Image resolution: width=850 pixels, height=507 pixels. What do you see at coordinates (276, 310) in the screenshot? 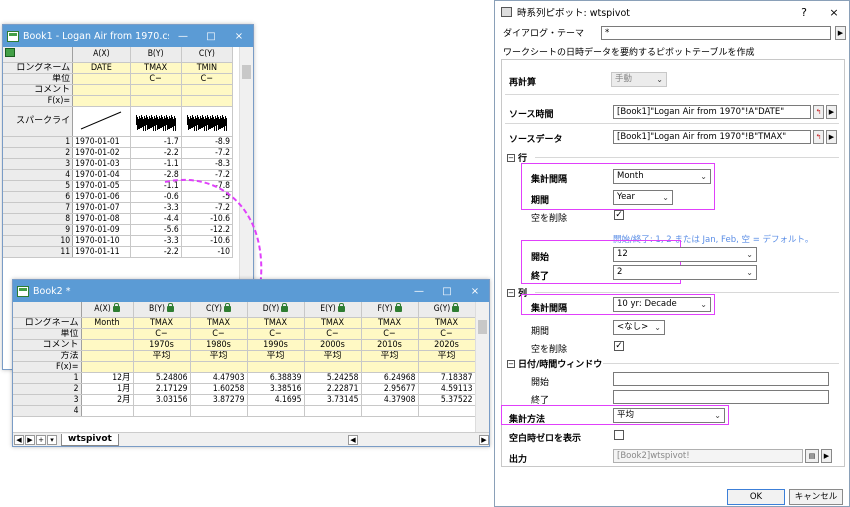
I see `column-header: D(Y)` at bounding box center [276, 310].